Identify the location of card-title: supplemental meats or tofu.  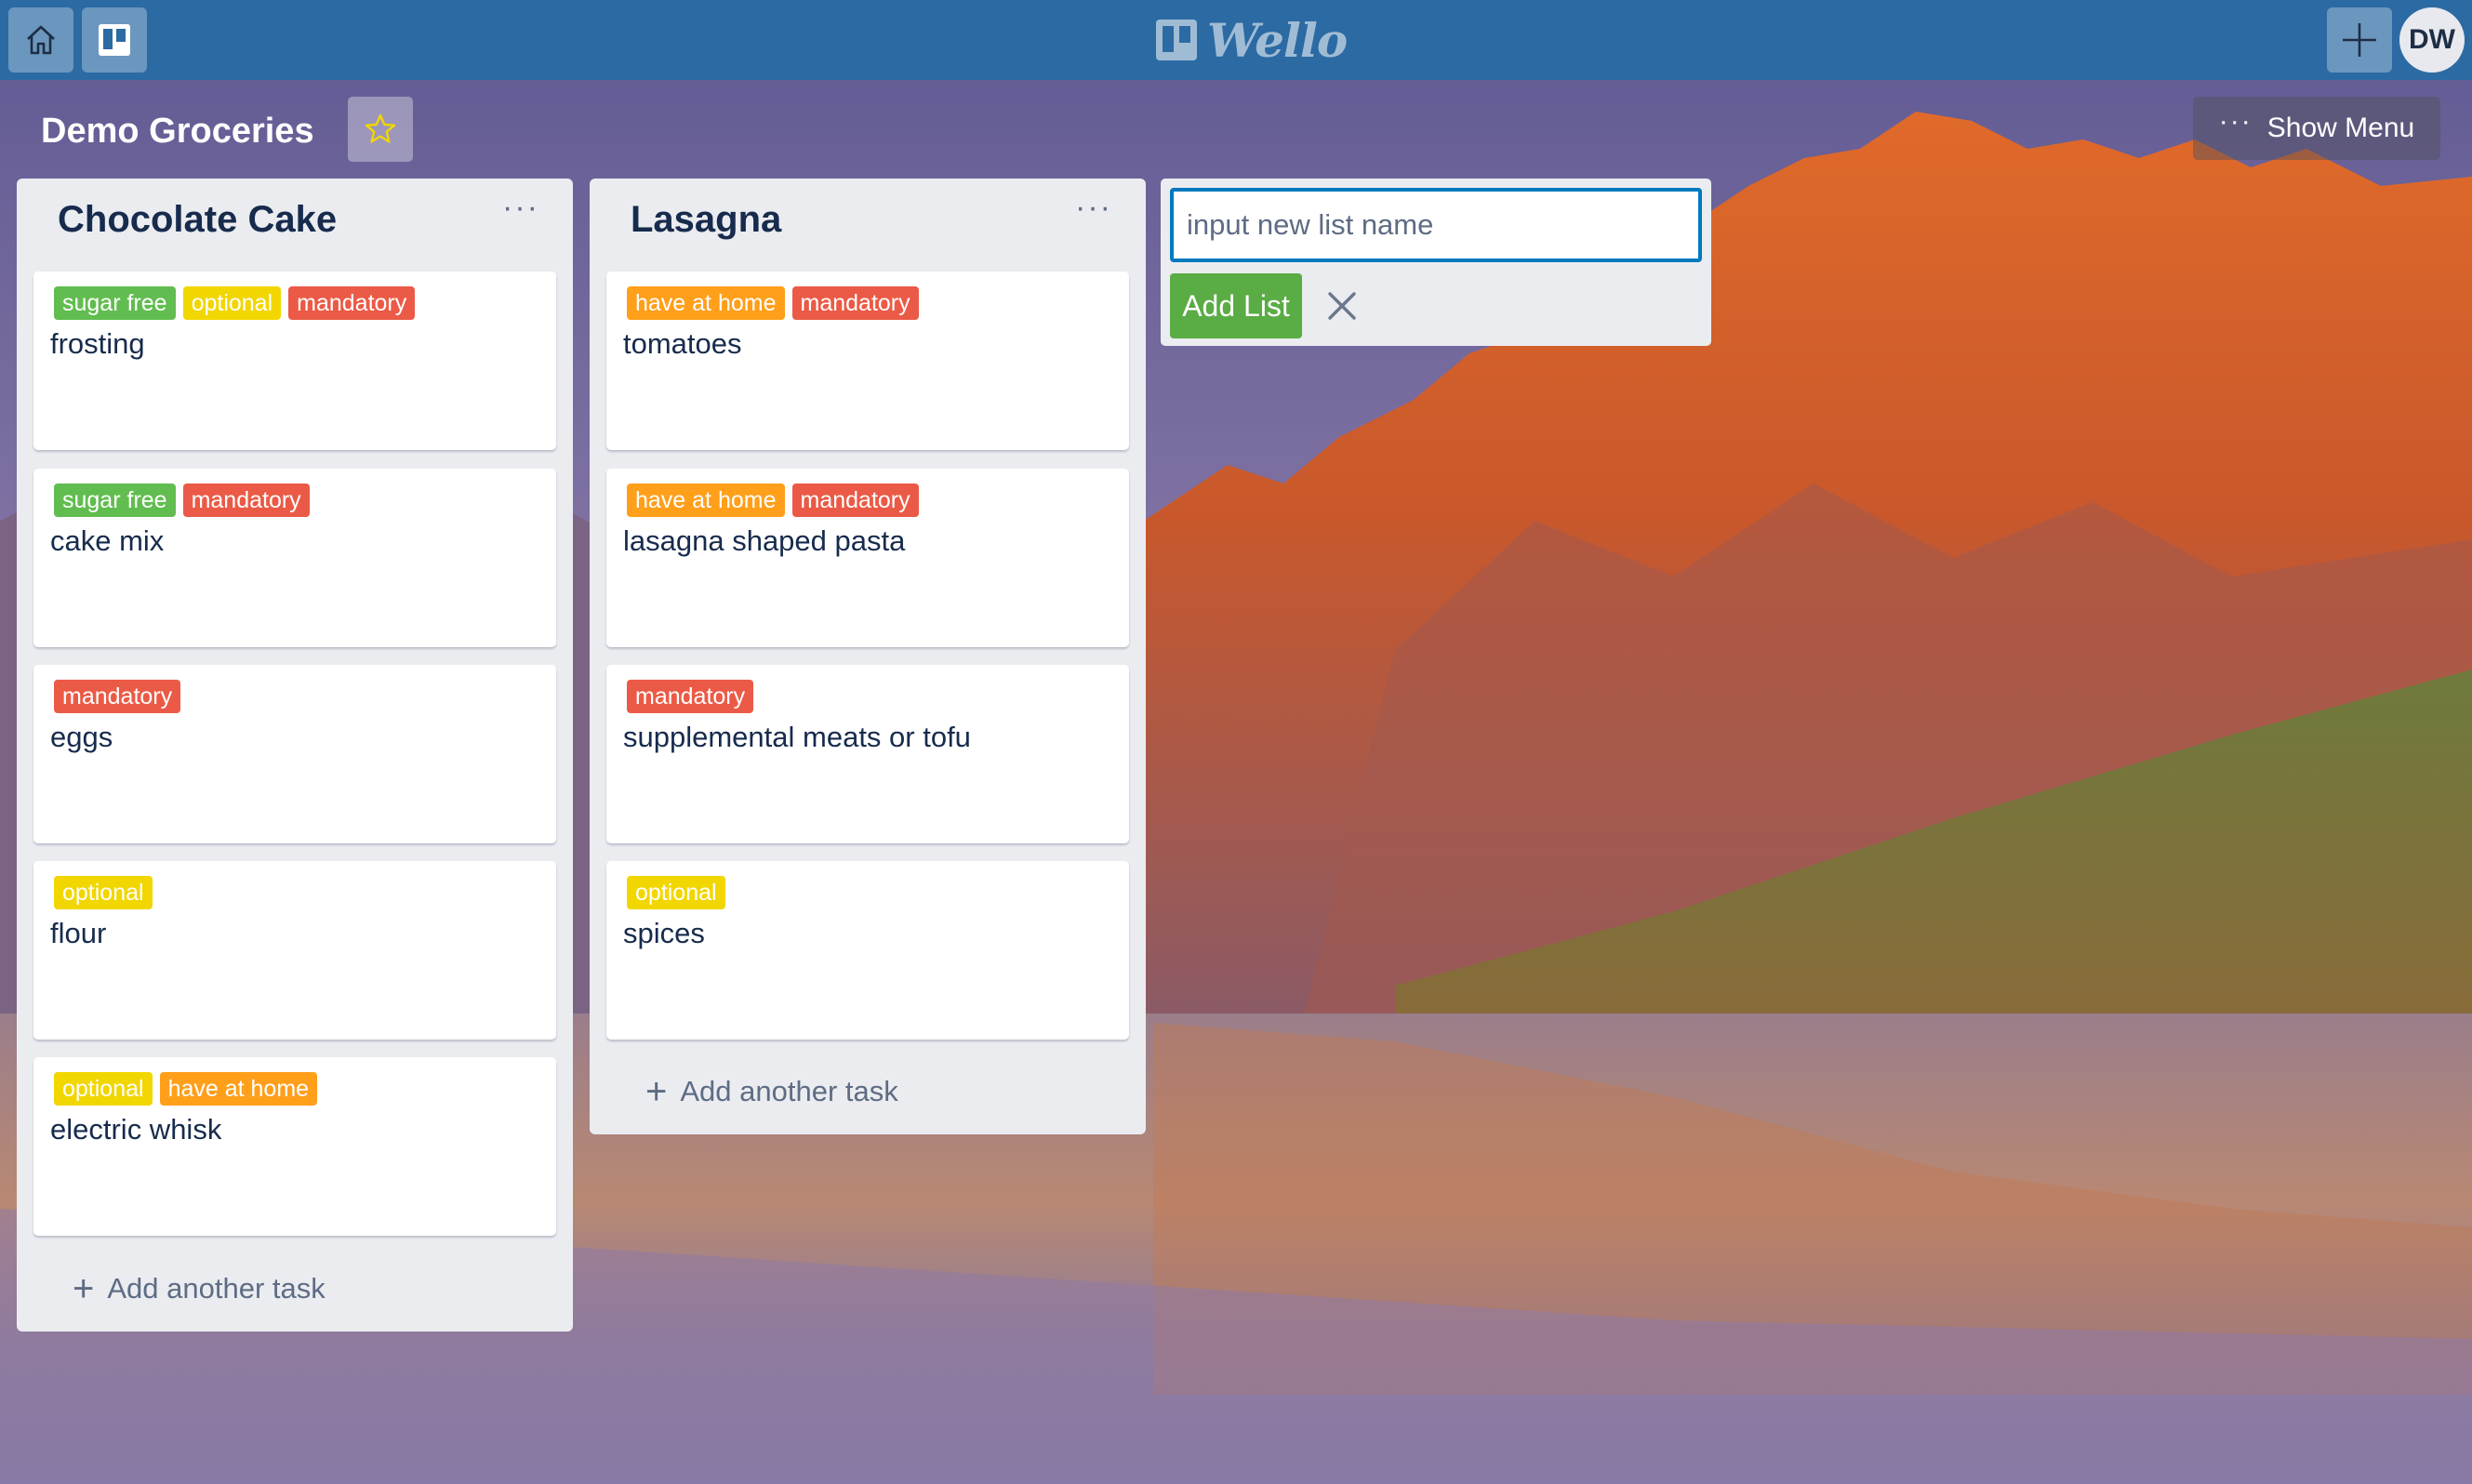
(797, 737).